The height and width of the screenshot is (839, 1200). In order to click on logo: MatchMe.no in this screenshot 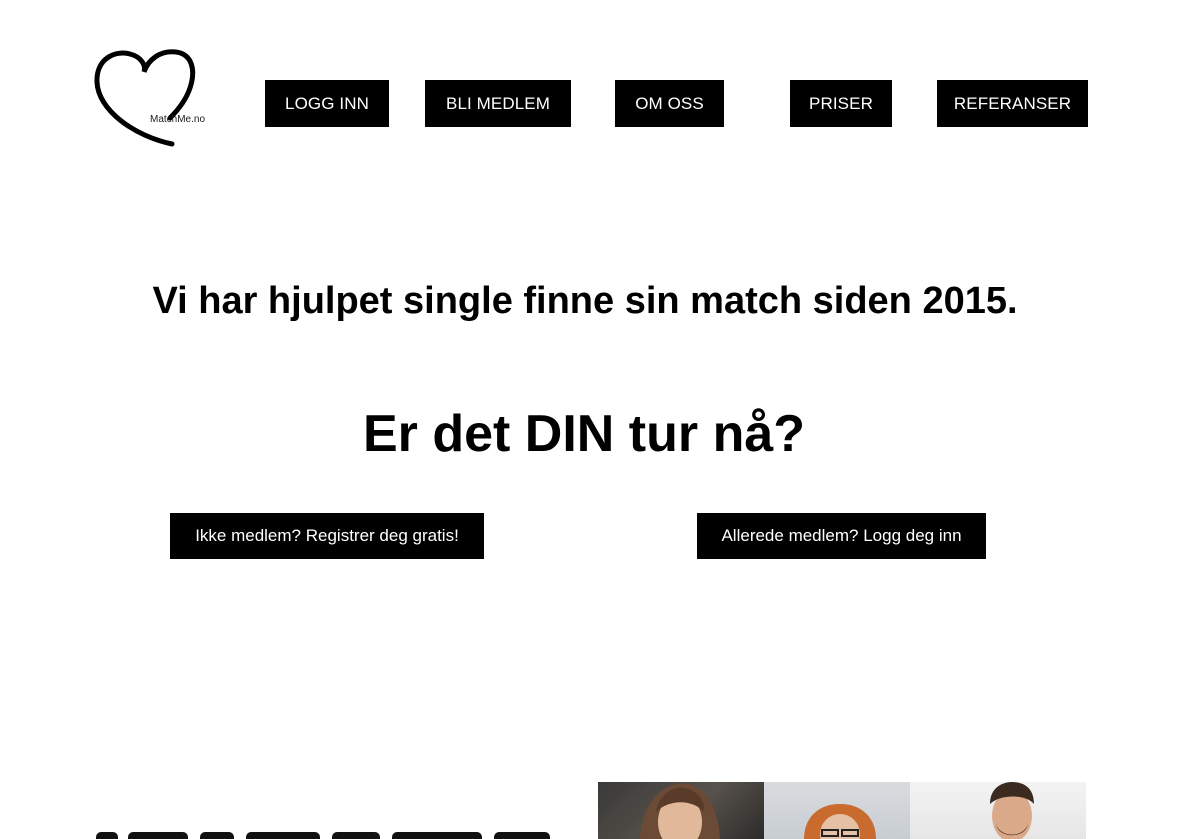, I will do `click(155, 98)`.